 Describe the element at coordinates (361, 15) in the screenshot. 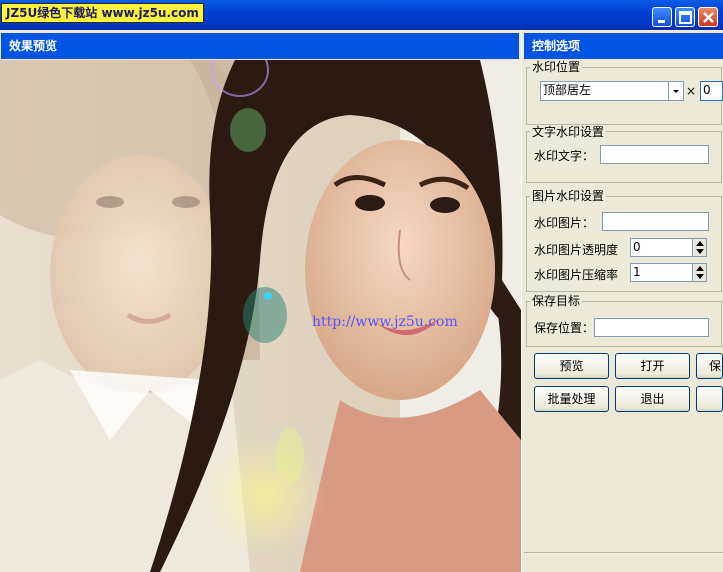

I see `title-bar: JZ5U绿色下载站 www.jz5u.com` at that location.